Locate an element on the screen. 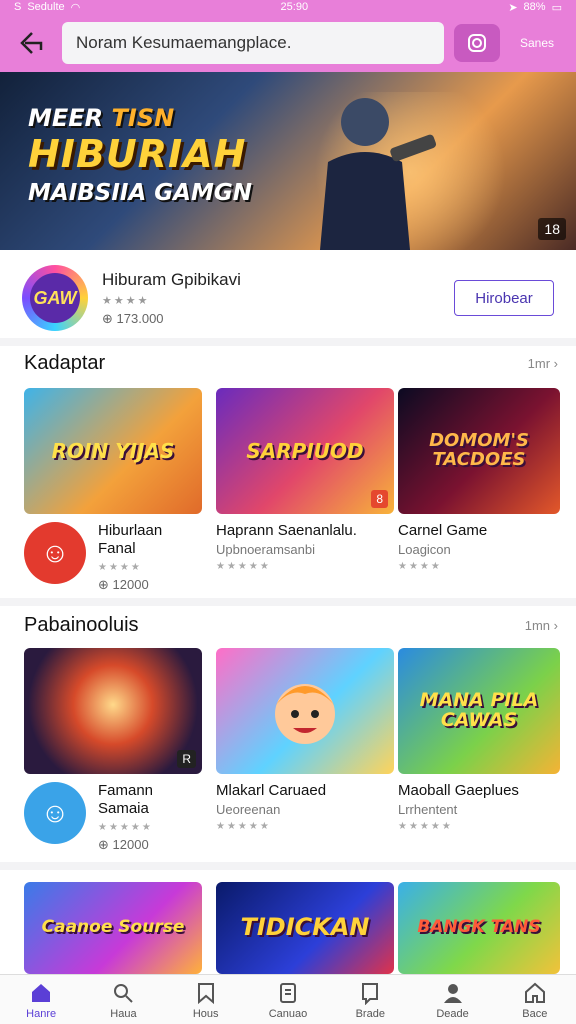 The image size is (576, 1024). age-rating-badge: 18 is located at coordinates (552, 229).